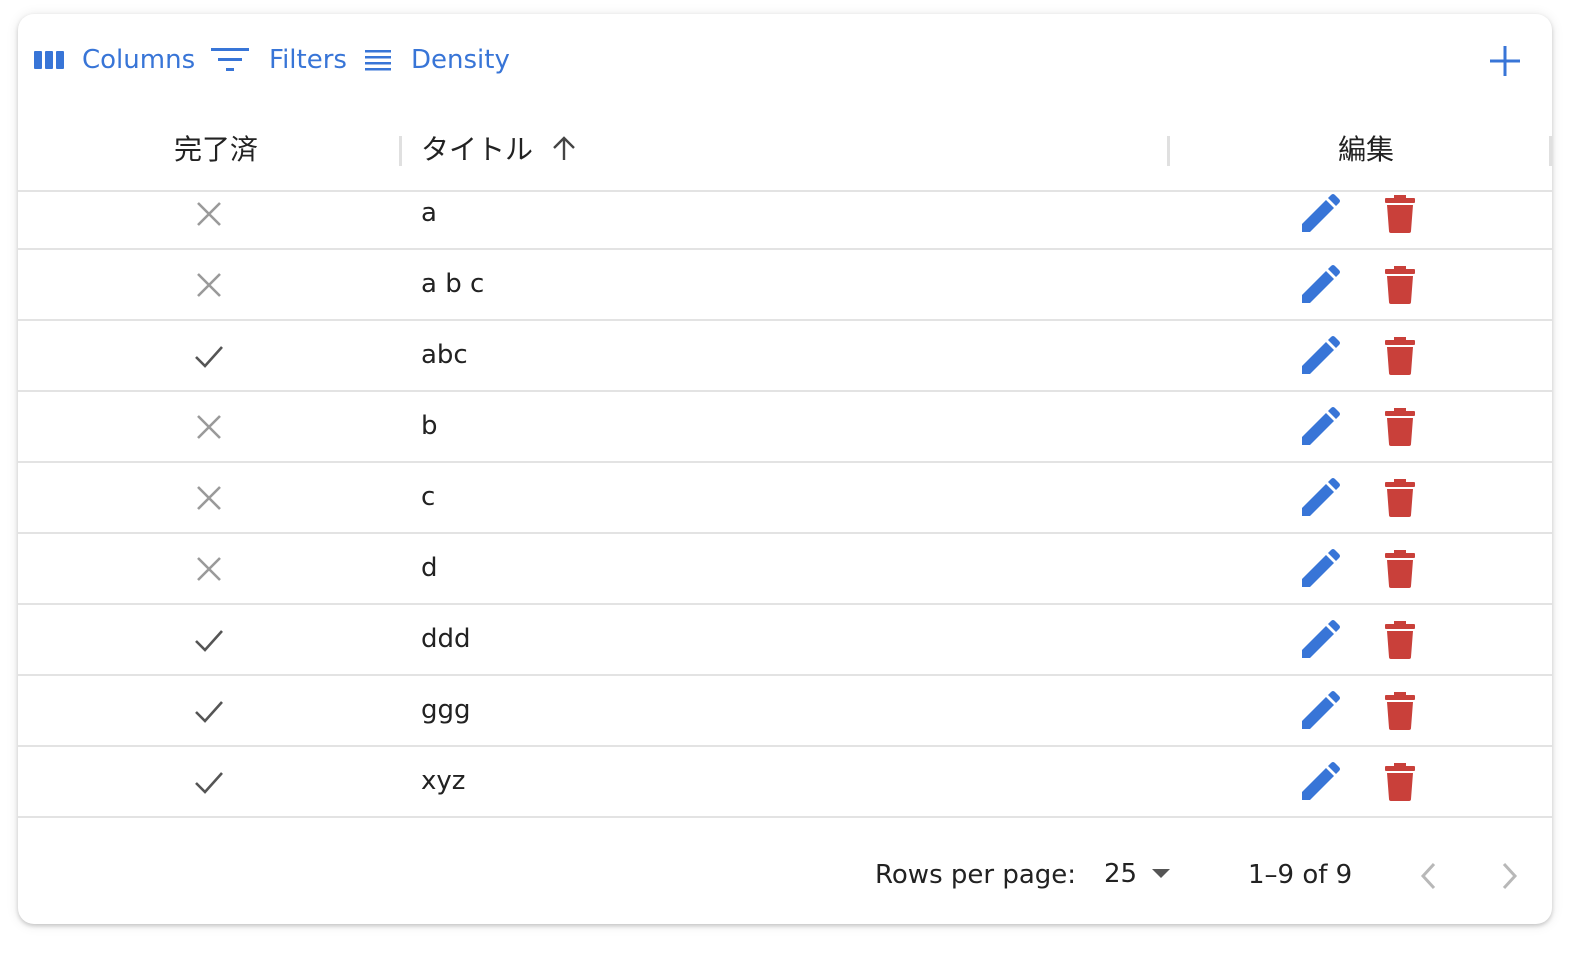  Describe the element at coordinates (453, 284) in the screenshot. I see `row-title: a b c` at that location.